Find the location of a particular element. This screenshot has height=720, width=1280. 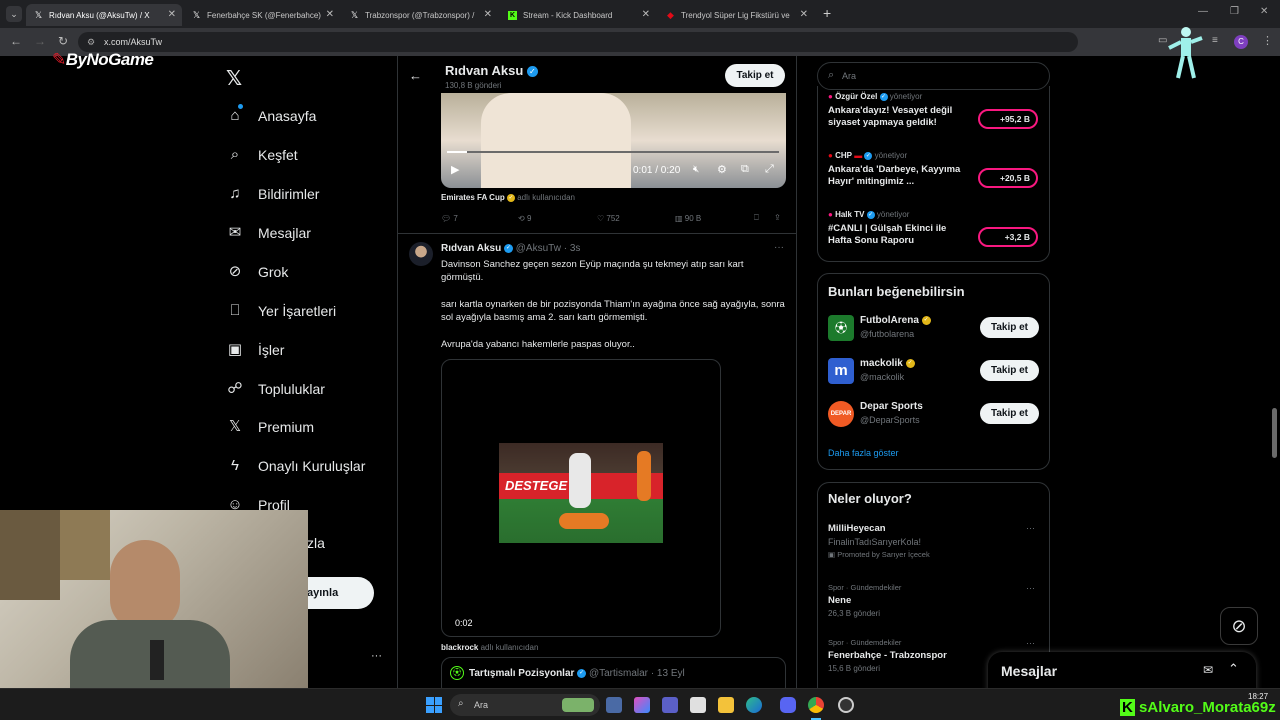

suggestion-item-2: m mackolik ✓ @mackolik Takip et is located at coordinates (934, 372).